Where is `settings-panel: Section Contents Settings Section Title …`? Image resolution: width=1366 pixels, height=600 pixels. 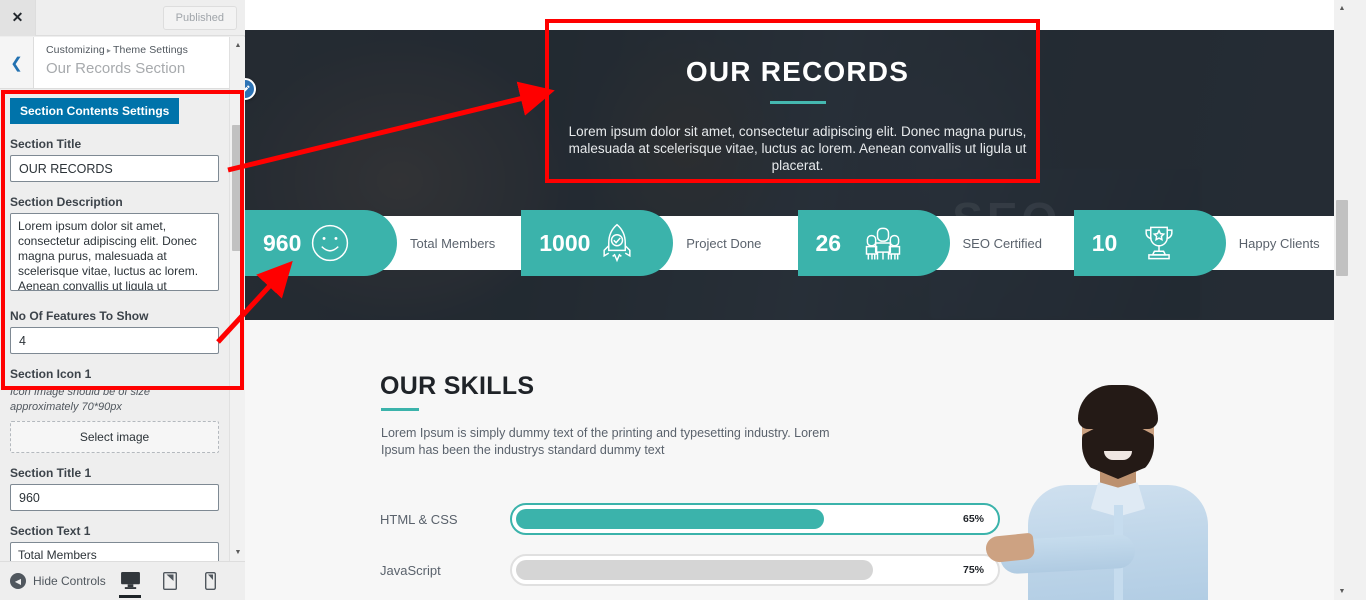
settings-panel: Section Contents Settings Section Title … is located at coordinates (114, 325).